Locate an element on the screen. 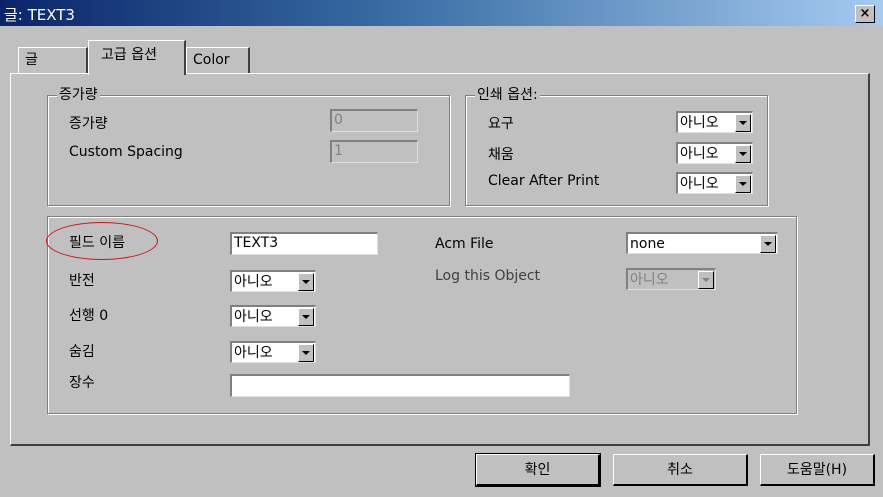 This screenshot has height=497, width=883. close-button: × is located at coordinates (865, 14).